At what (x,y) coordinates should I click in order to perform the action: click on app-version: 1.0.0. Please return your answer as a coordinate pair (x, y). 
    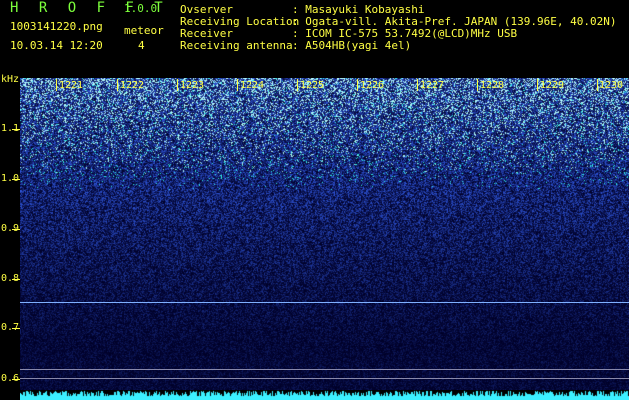
    Looking at the image, I should click on (141, 8).